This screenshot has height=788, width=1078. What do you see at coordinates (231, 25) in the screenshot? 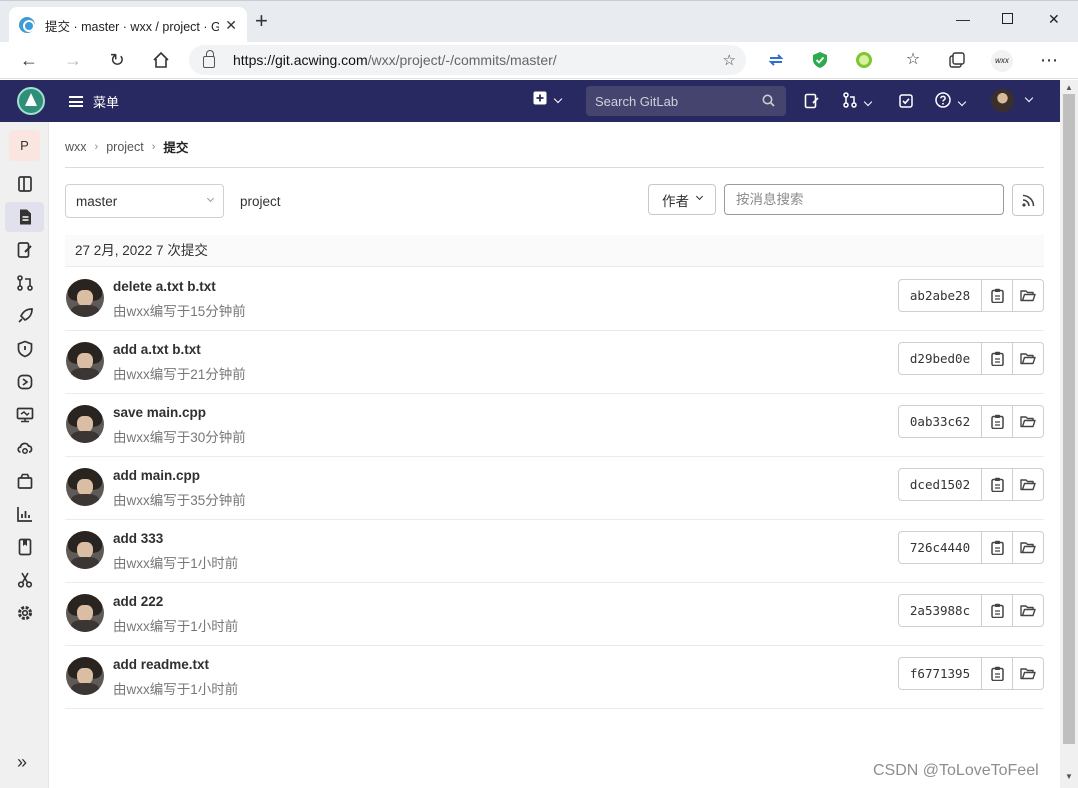
I see `close-tab-icon: ✕` at bounding box center [231, 25].